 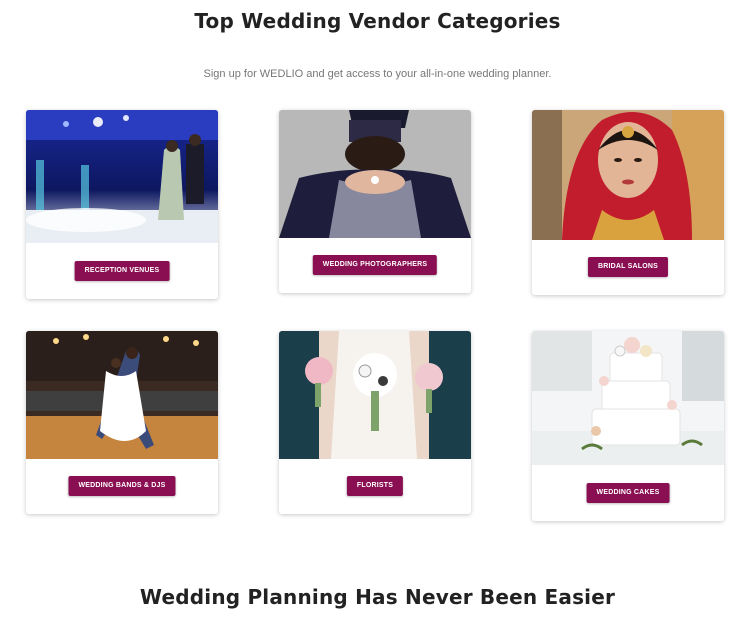 I want to click on reception-venue-photo, so click(x=122, y=176).